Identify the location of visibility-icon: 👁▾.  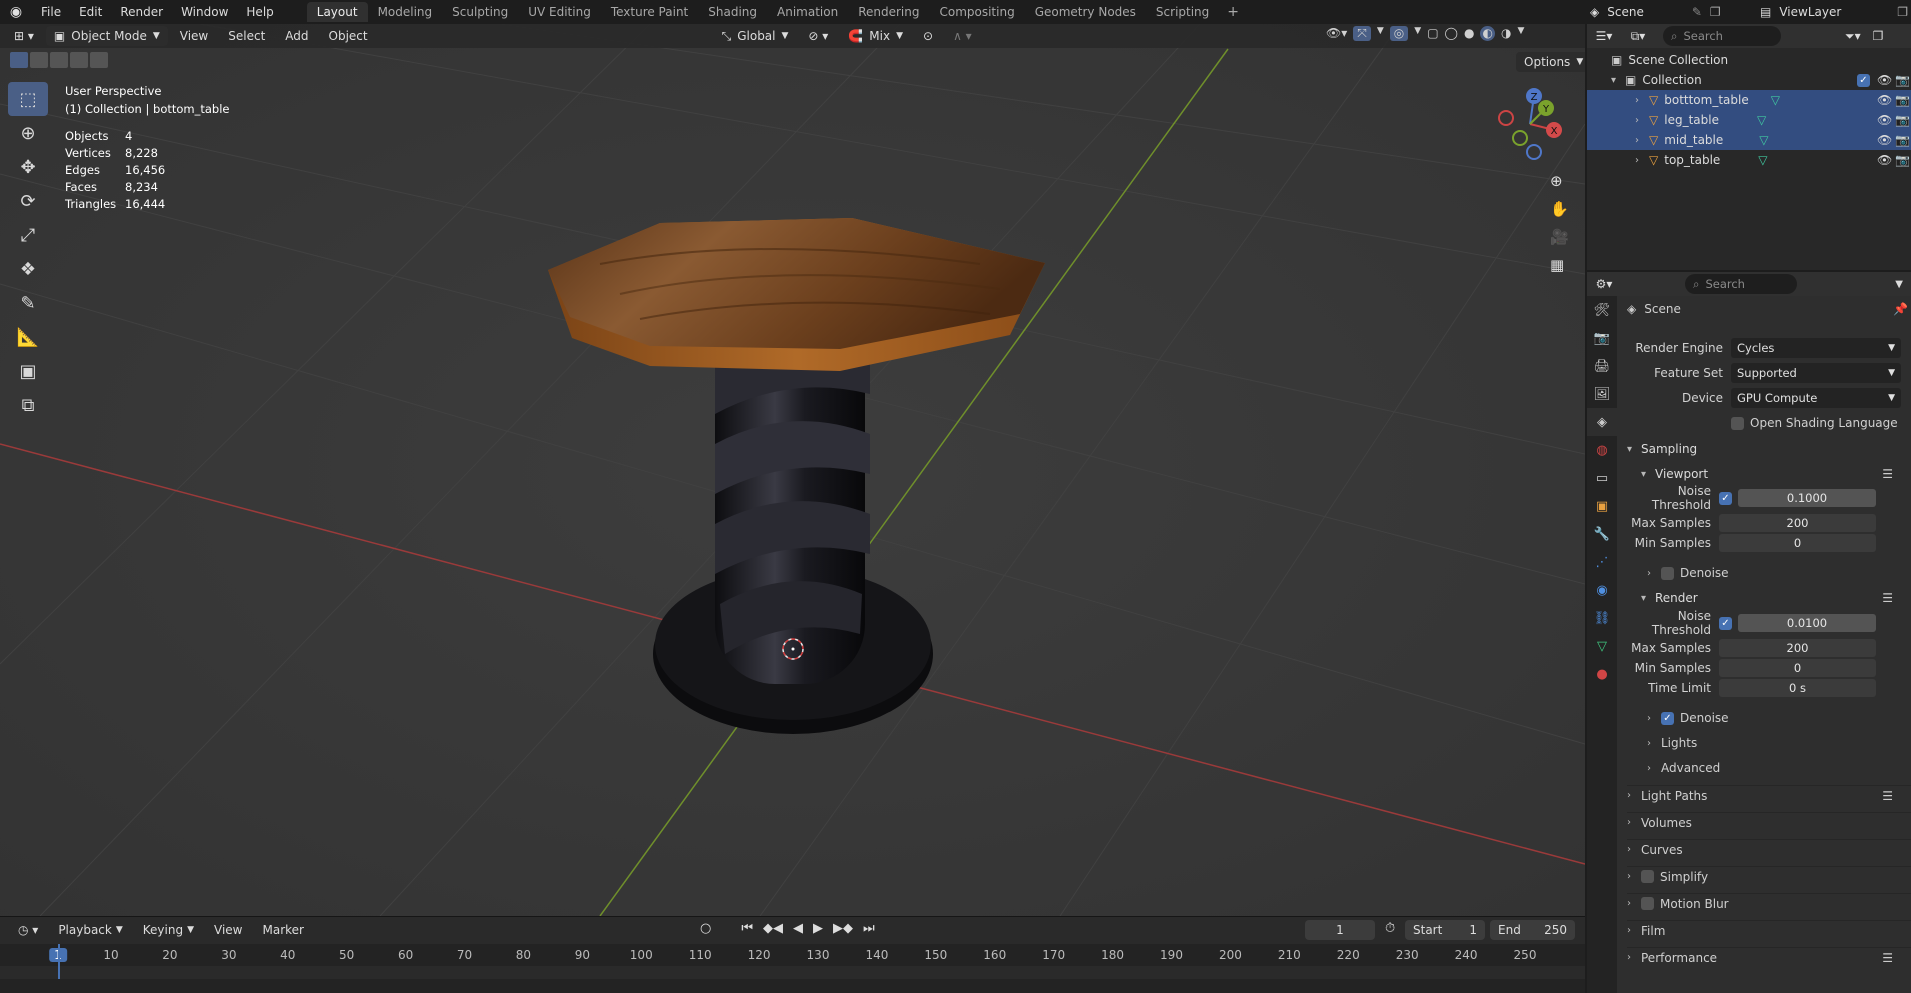
(1336, 33).